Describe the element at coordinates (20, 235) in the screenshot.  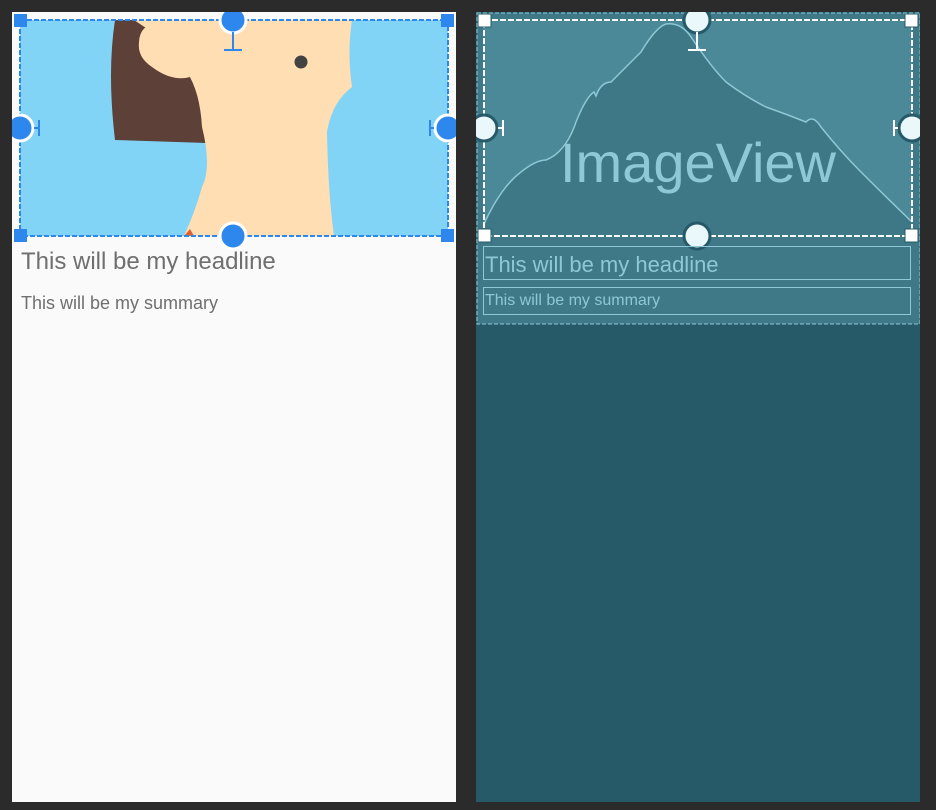
I see `resize-handle-bottom-left` at that location.